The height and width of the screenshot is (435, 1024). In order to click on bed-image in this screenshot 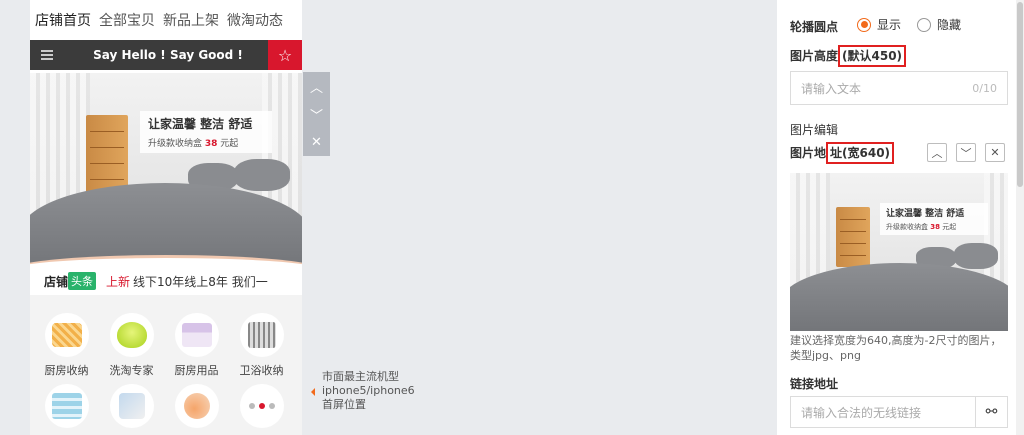, I will do `click(166, 224)`.